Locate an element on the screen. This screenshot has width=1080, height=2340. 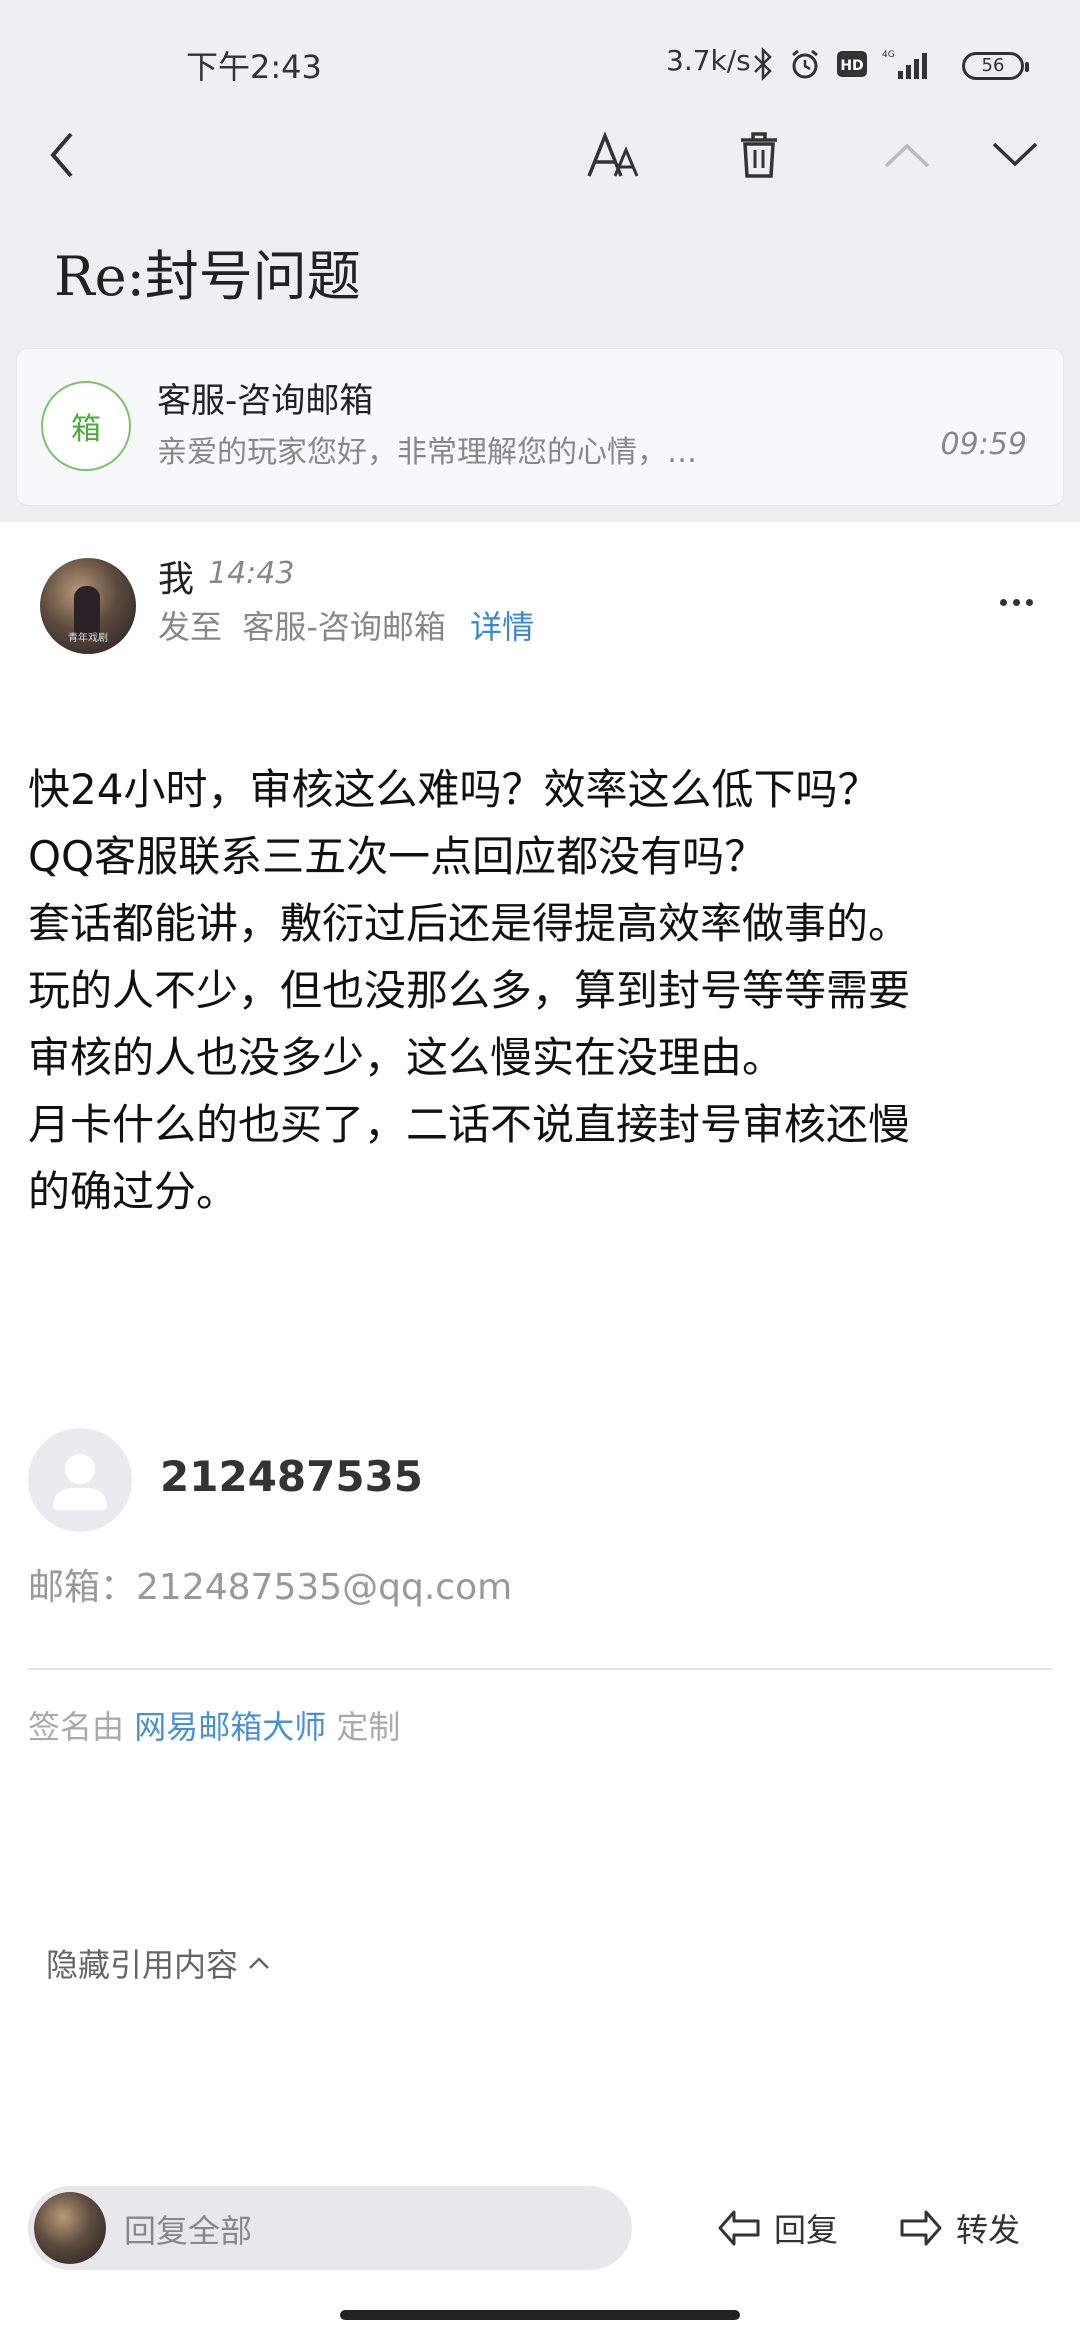
reply-label: 回复 is located at coordinates (806, 2230).